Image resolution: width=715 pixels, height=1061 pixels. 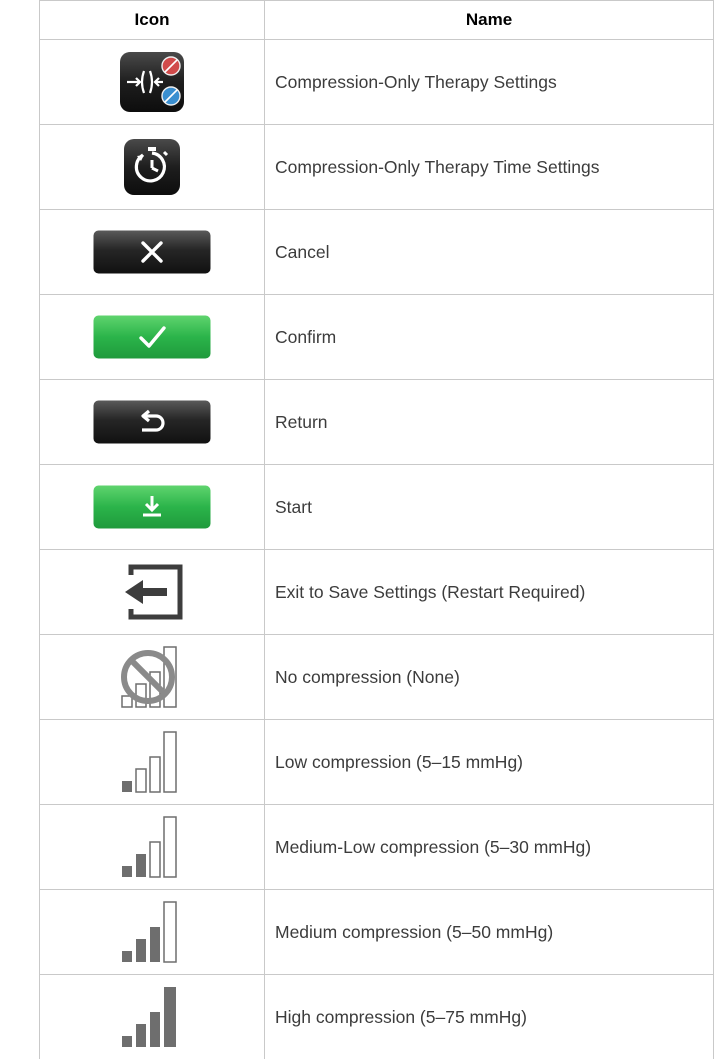 I want to click on compression-therapy-settings-icon, so click(x=152, y=82).